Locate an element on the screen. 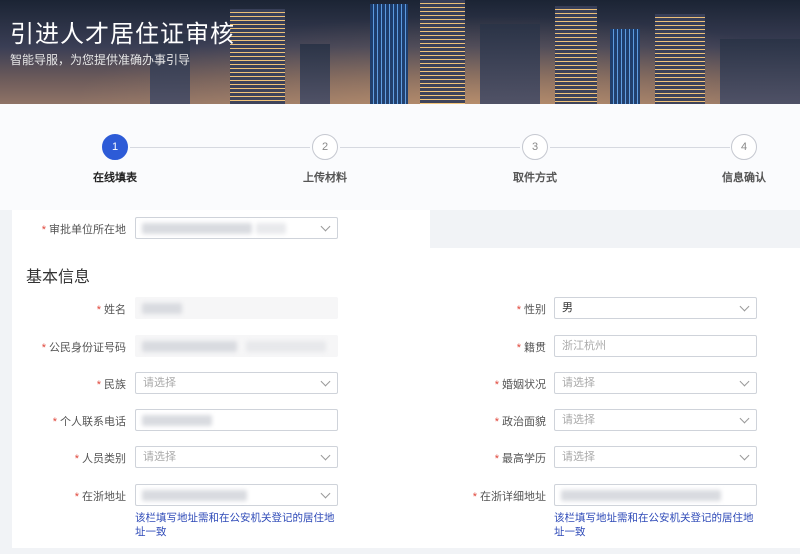 The image size is (800, 554). section-title-basic-info: 基本信息 is located at coordinates (58, 277).